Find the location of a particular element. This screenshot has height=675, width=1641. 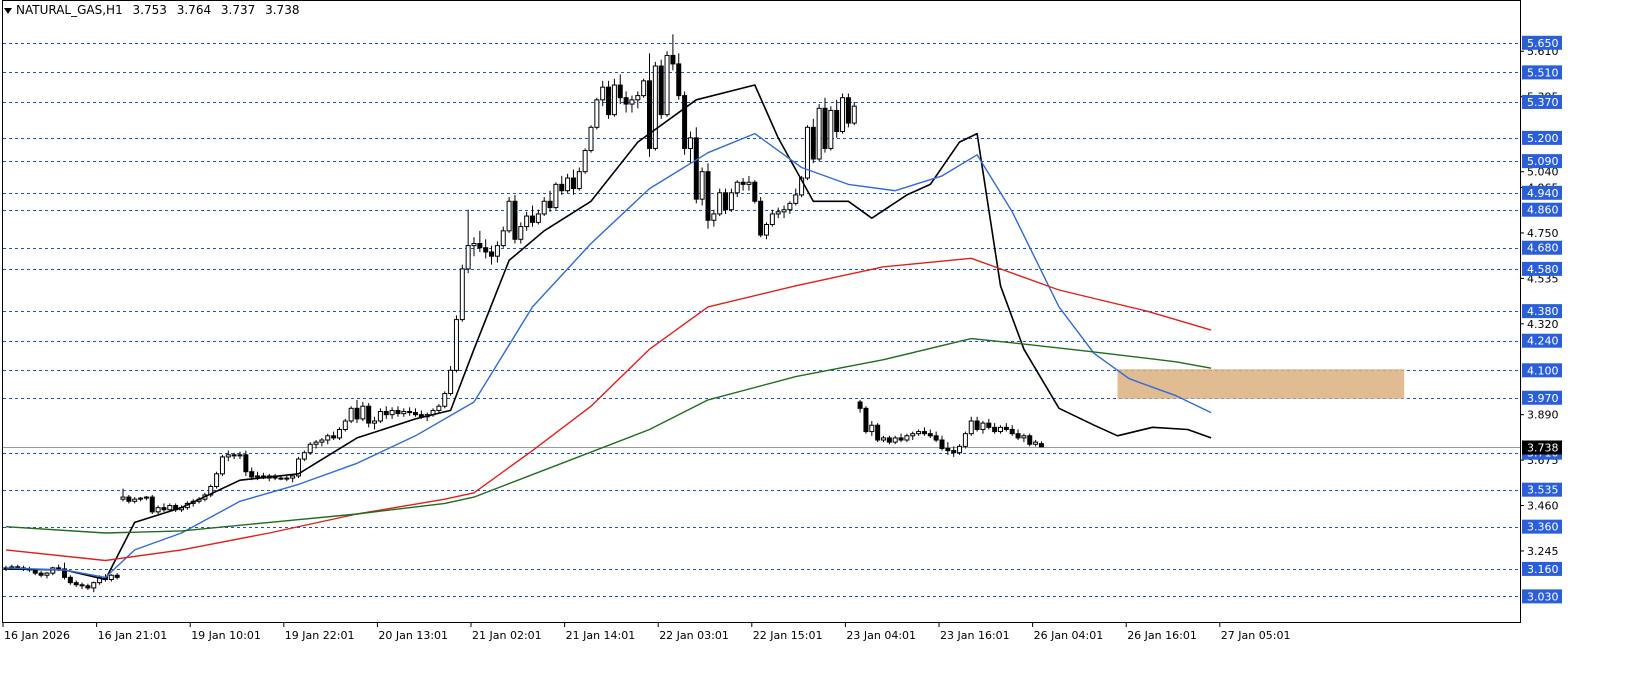

level-label: 4.380 is located at coordinates (1543, 311).